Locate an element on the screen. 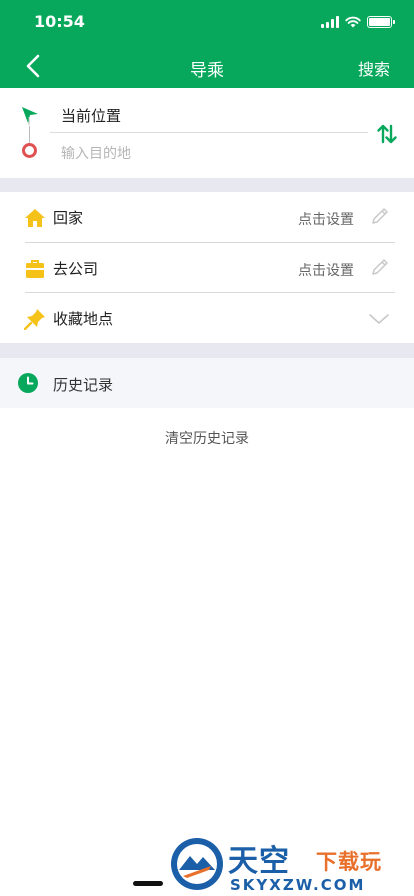 The image size is (414, 896). start-location-flag-icon is located at coordinates (30, 116).